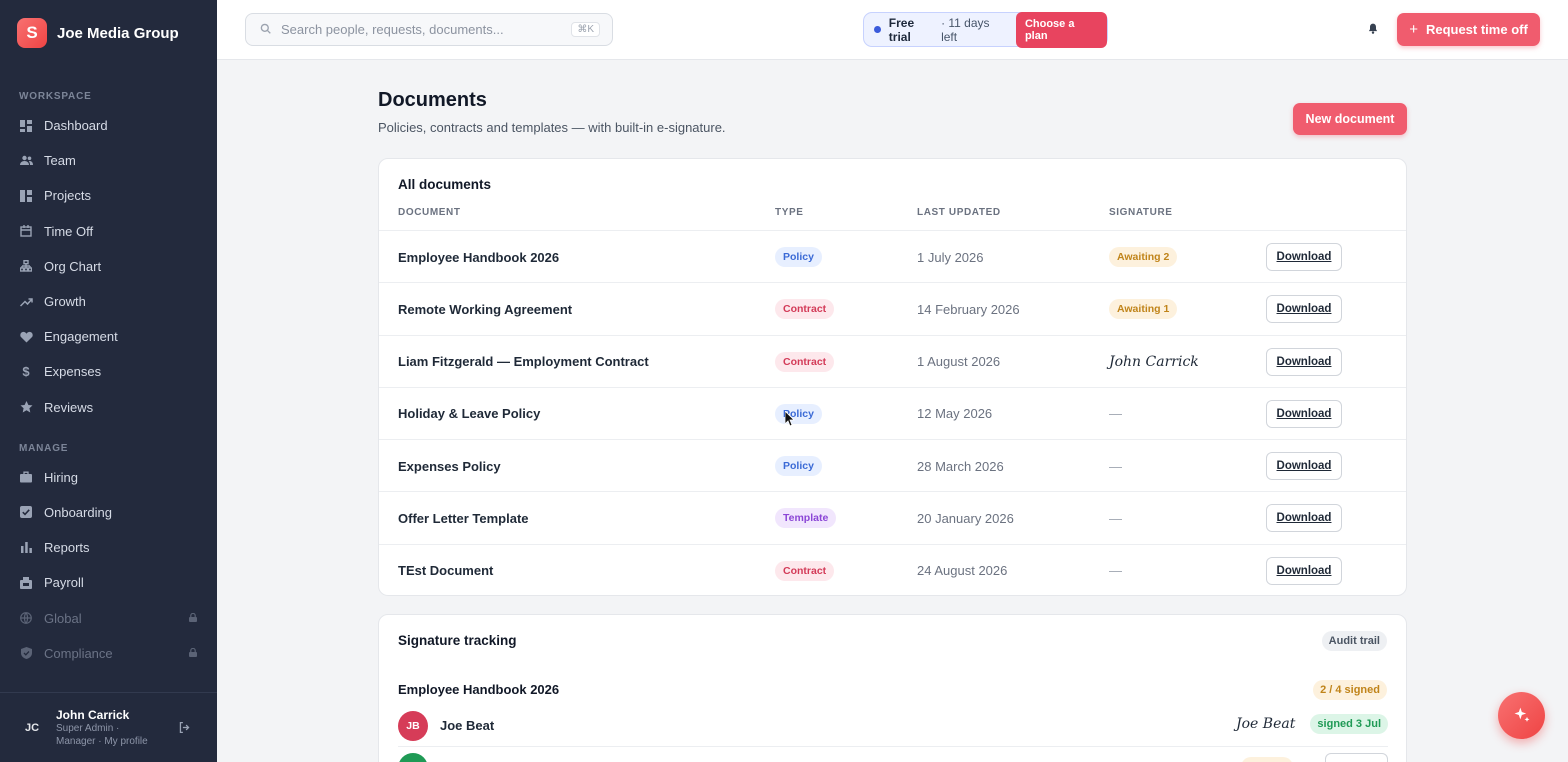 Image resolution: width=1568 pixels, height=762 pixels. What do you see at coordinates (1413, 29) in the screenshot?
I see `plus-icon: +` at bounding box center [1413, 29].